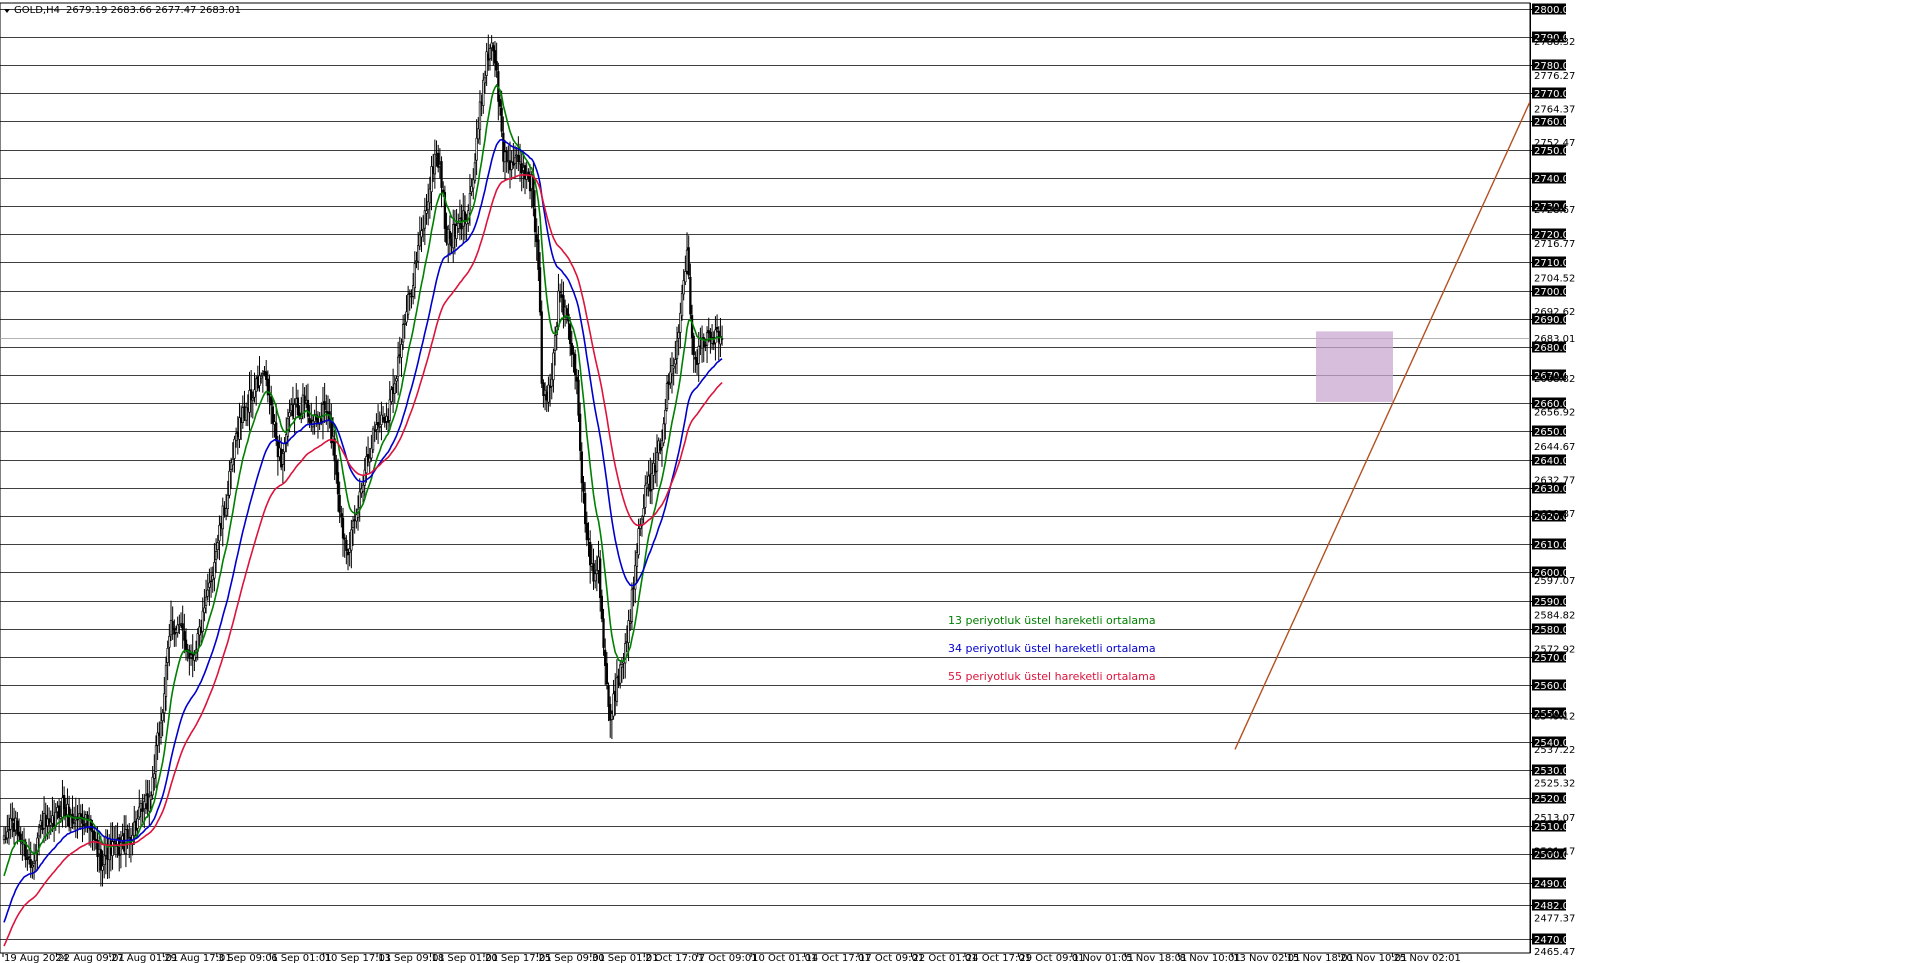 Image resolution: width=1916 pixels, height=963 pixels. I want to click on y-minor-label: 2692.62, so click(1554, 312).